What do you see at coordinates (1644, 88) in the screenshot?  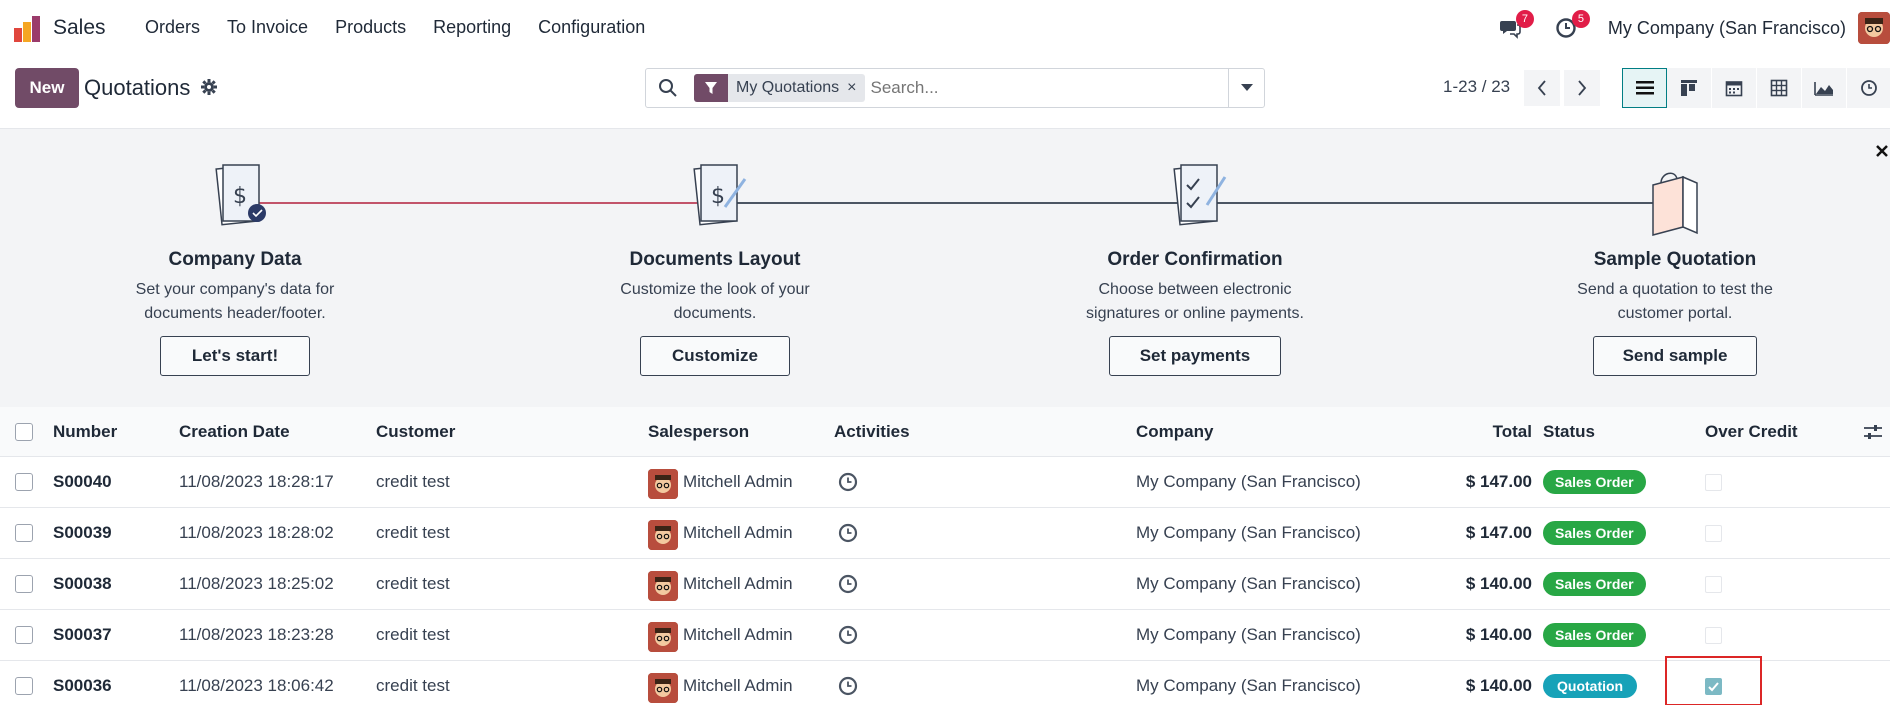 I see `list-view-button` at bounding box center [1644, 88].